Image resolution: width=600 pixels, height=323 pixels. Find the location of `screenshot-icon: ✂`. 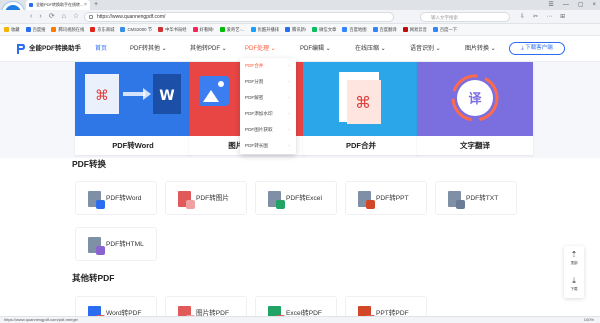

screenshot-icon: ✂ is located at coordinates (535, 17).